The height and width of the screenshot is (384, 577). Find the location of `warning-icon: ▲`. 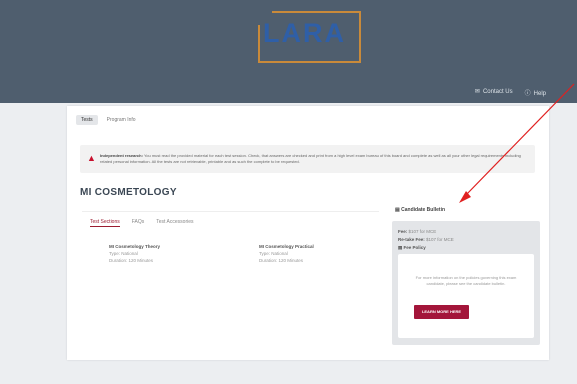

warning-icon: ▲ is located at coordinates (91, 158).